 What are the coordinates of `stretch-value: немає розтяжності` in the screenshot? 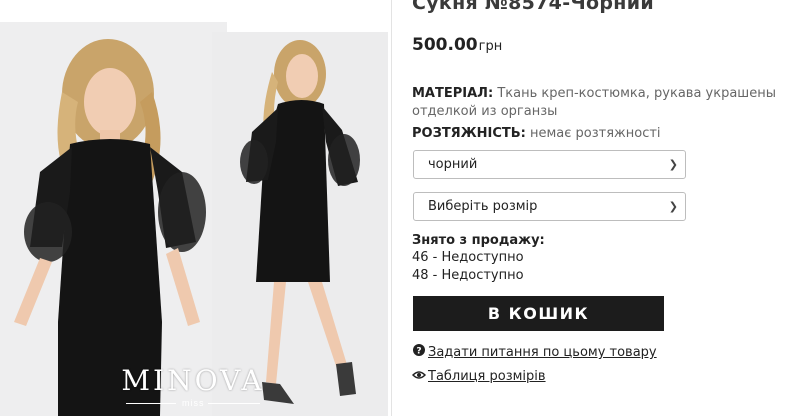 It's located at (595, 133).